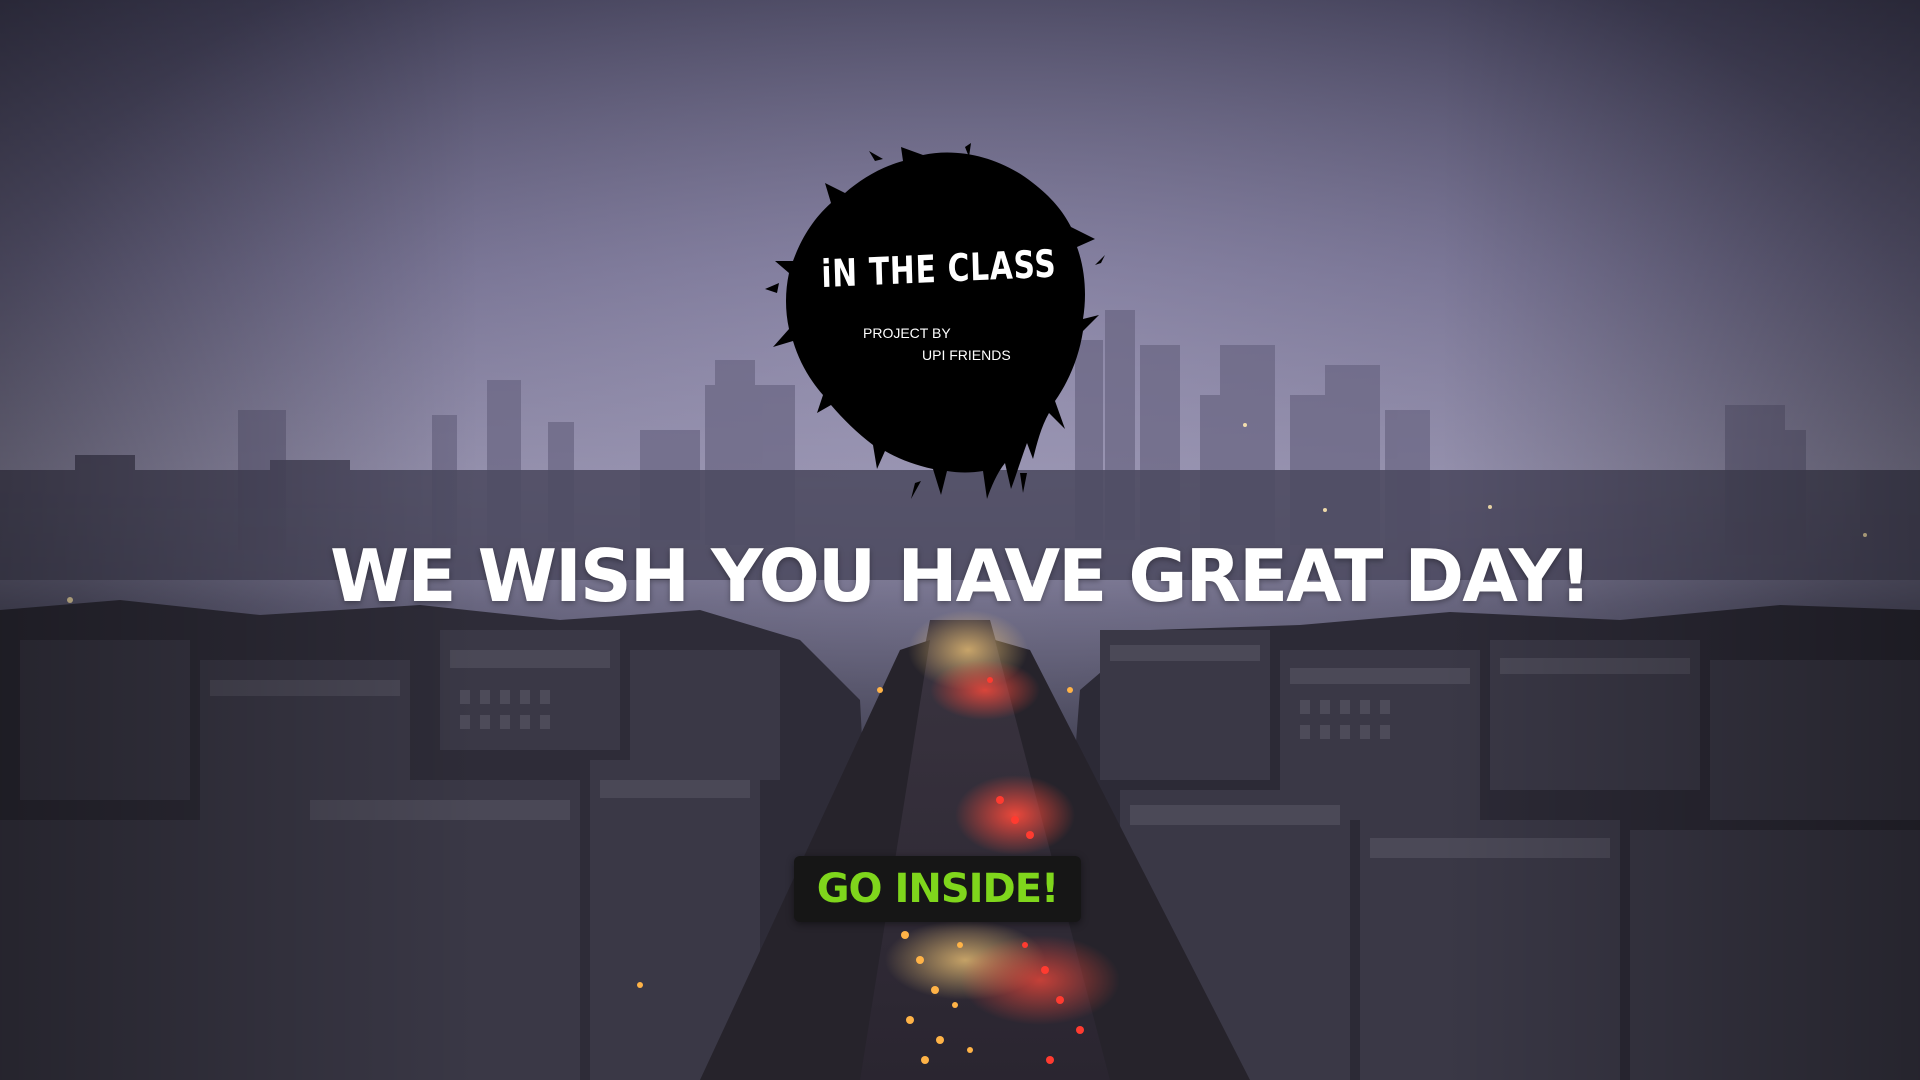 This screenshot has height=1080, width=1920. I want to click on logo-project-by: PROJECT BY, so click(907, 333).